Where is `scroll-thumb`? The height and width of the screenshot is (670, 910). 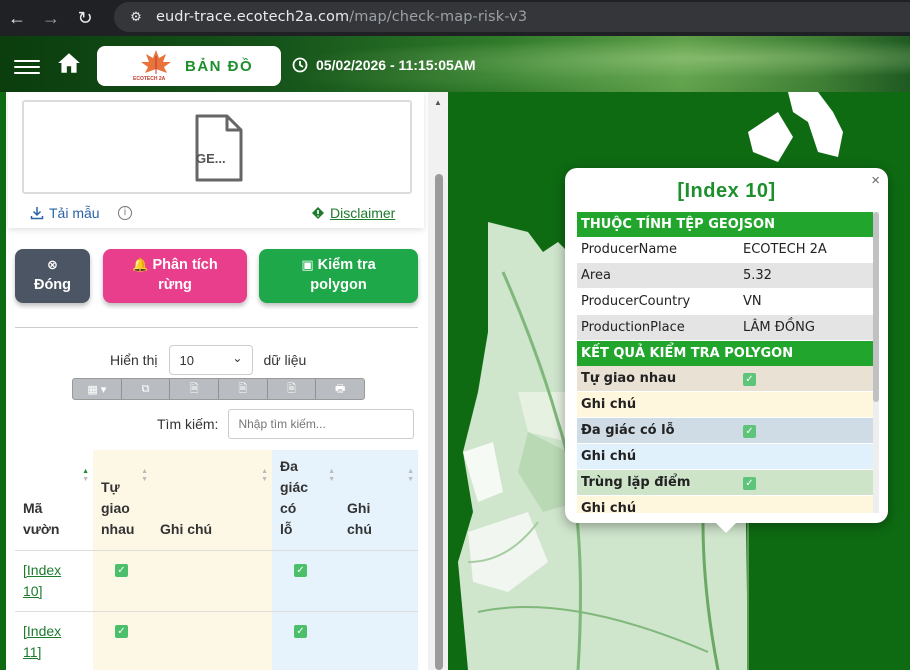
scroll-thumb is located at coordinates (439, 422).